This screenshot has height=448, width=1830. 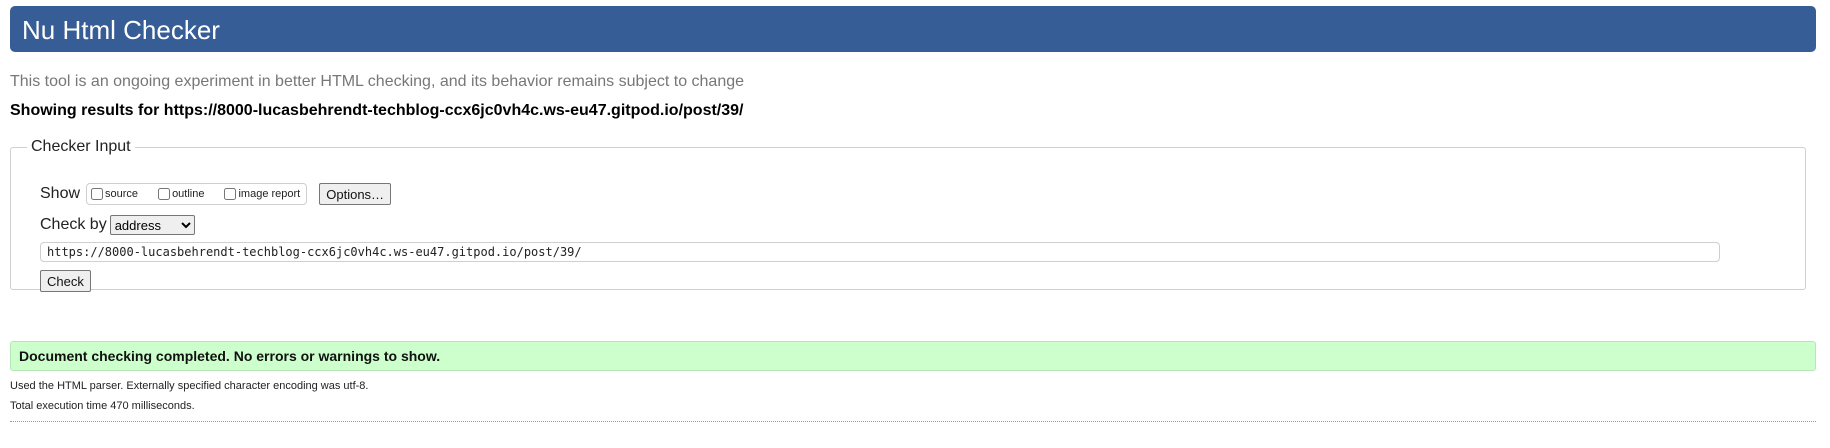 I want to click on check-by-row: Check by address, so click(x=117, y=225).